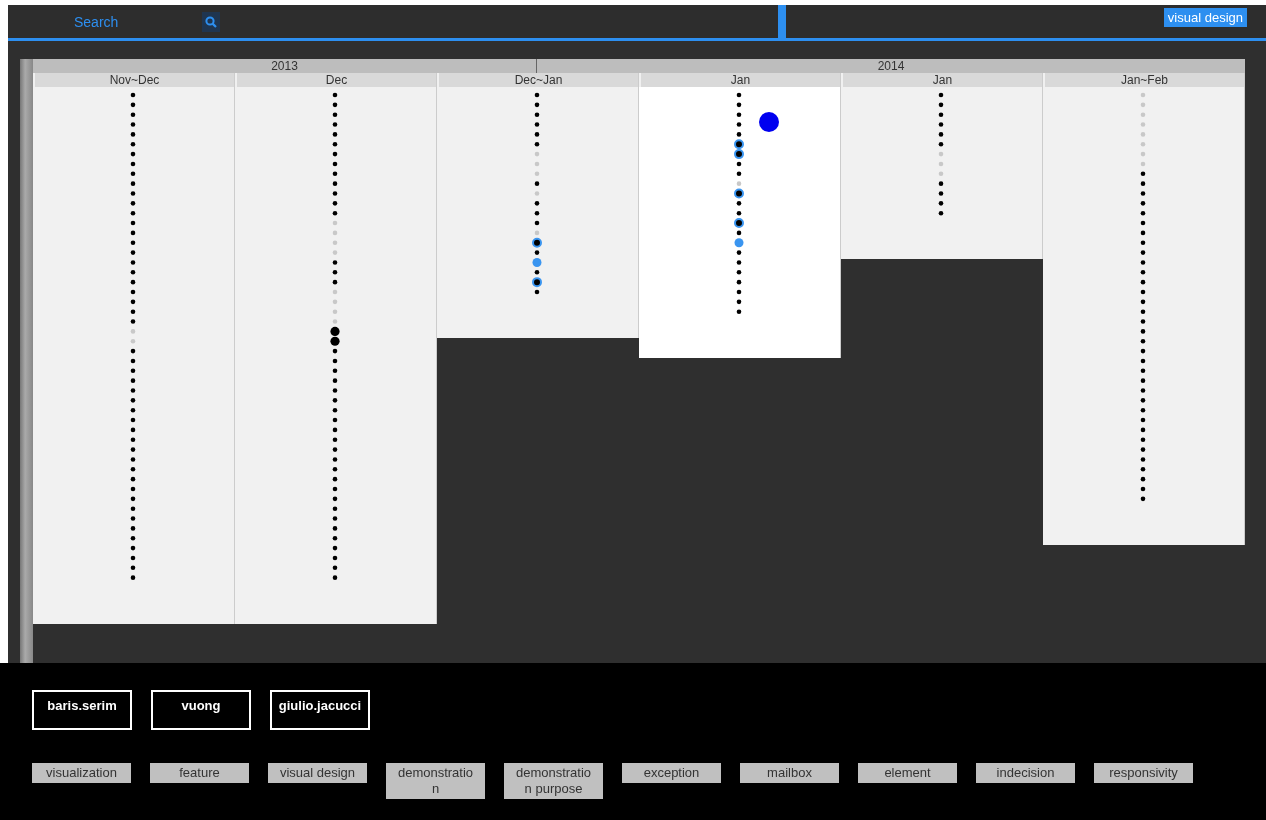 Image resolution: width=1266 pixels, height=820 pixels. What do you see at coordinates (336, 348) in the screenshot?
I see `time-column: Dec` at bounding box center [336, 348].